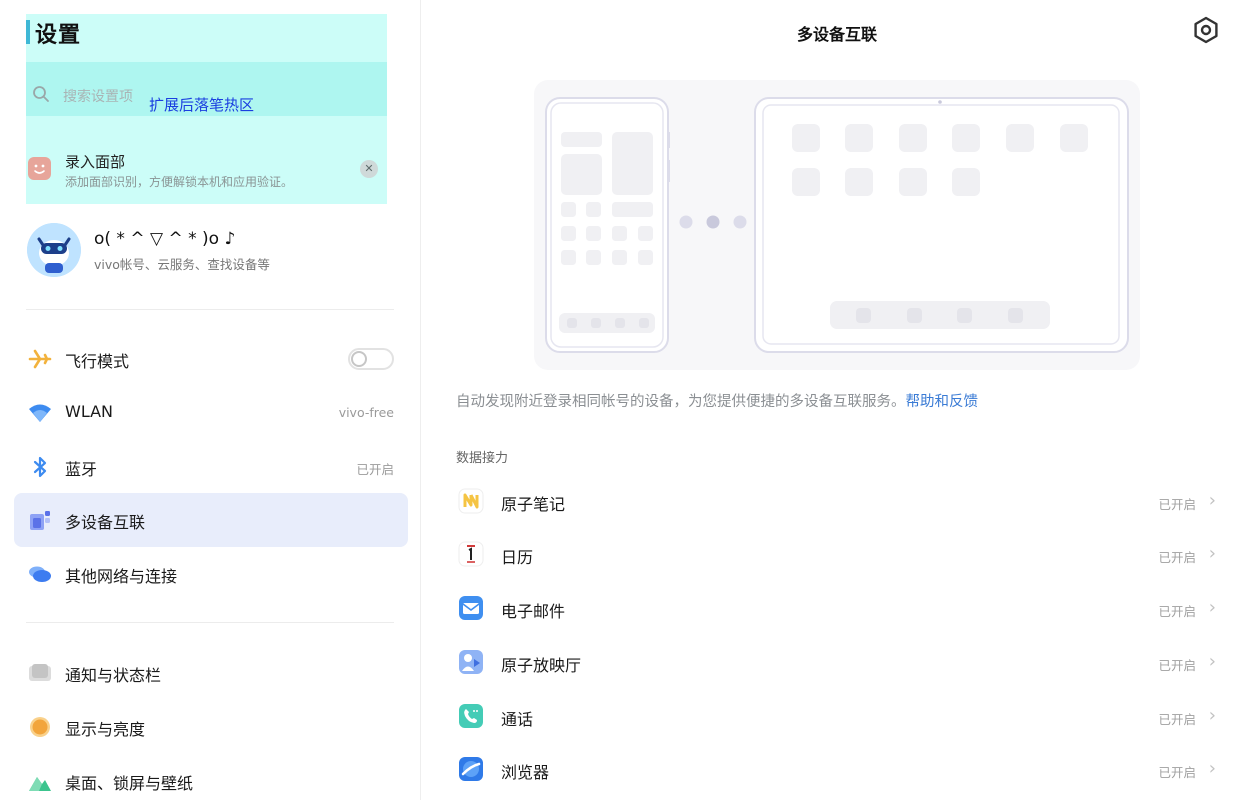  What do you see at coordinates (40, 359) in the screenshot?
I see `airplane-icon` at bounding box center [40, 359].